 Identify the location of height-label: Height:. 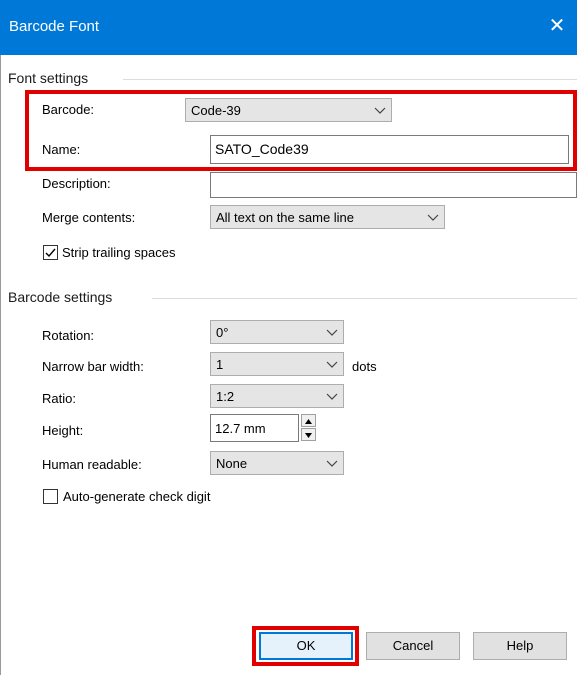
(63, 430).